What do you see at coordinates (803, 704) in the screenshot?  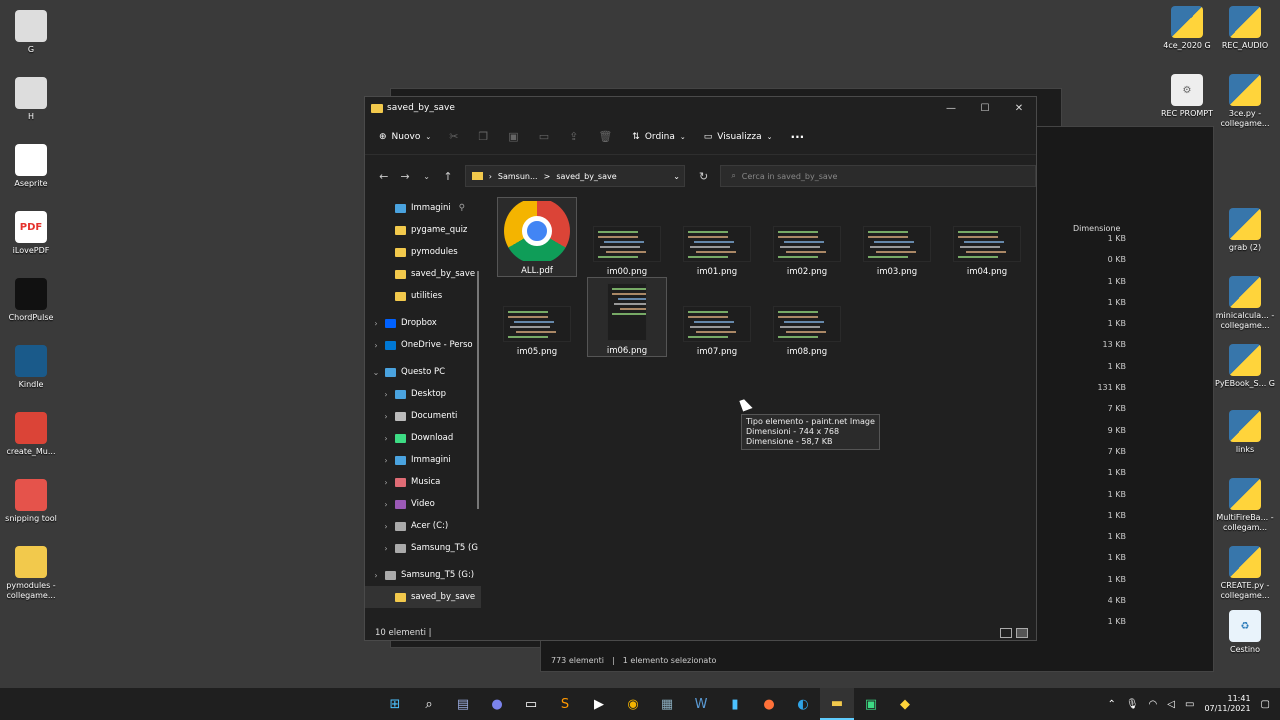 I see `edge-icon: ◐` at bounding box center [803, 704].